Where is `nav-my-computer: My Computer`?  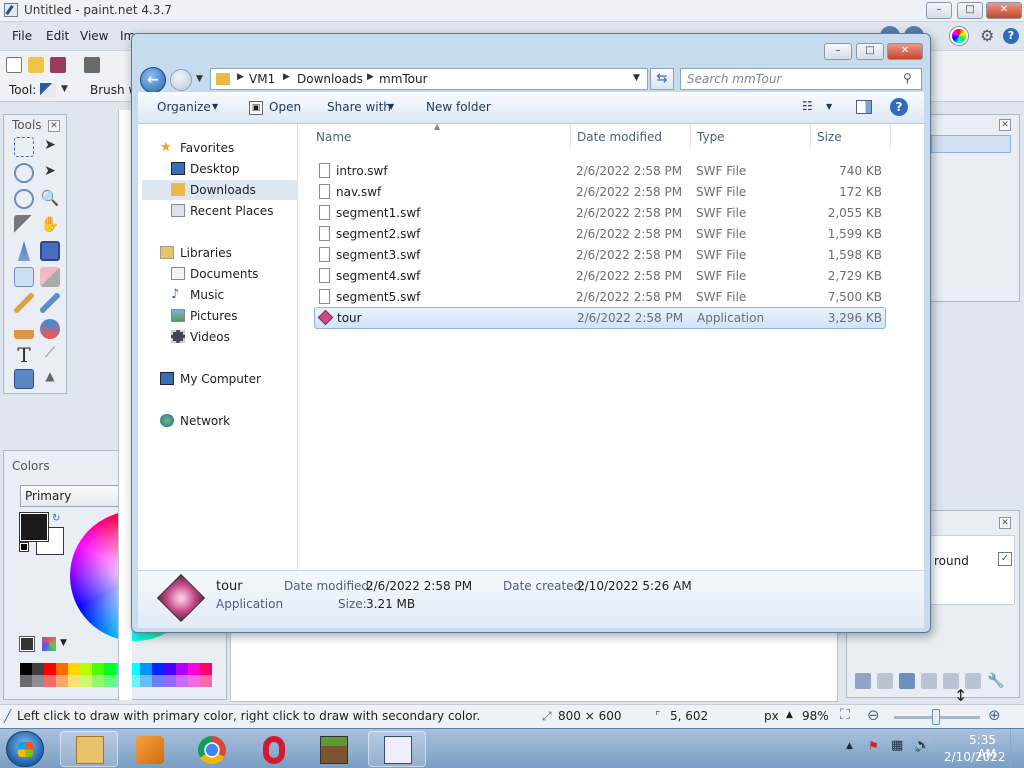 nav-my-computer: My Computer is located at coordinates (218, 379).